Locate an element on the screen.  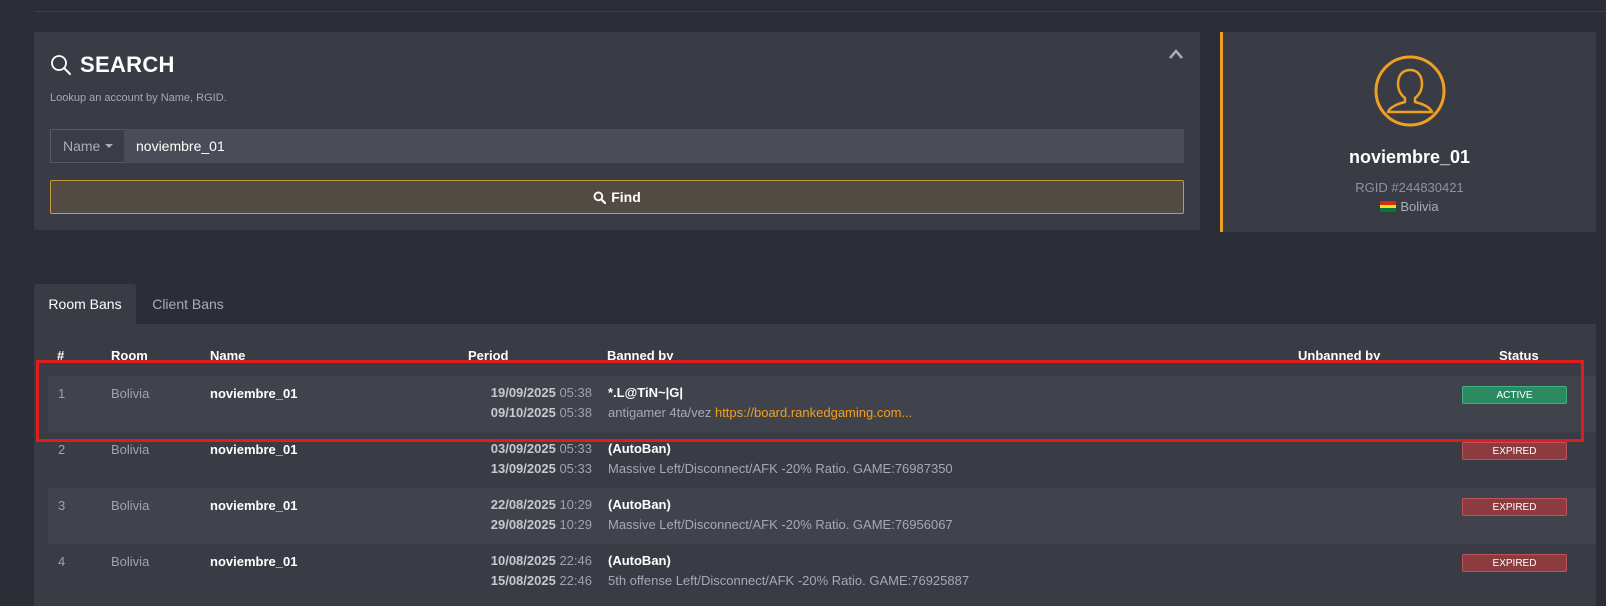
user-avatar-icon is located at coordinates (1410, 91).